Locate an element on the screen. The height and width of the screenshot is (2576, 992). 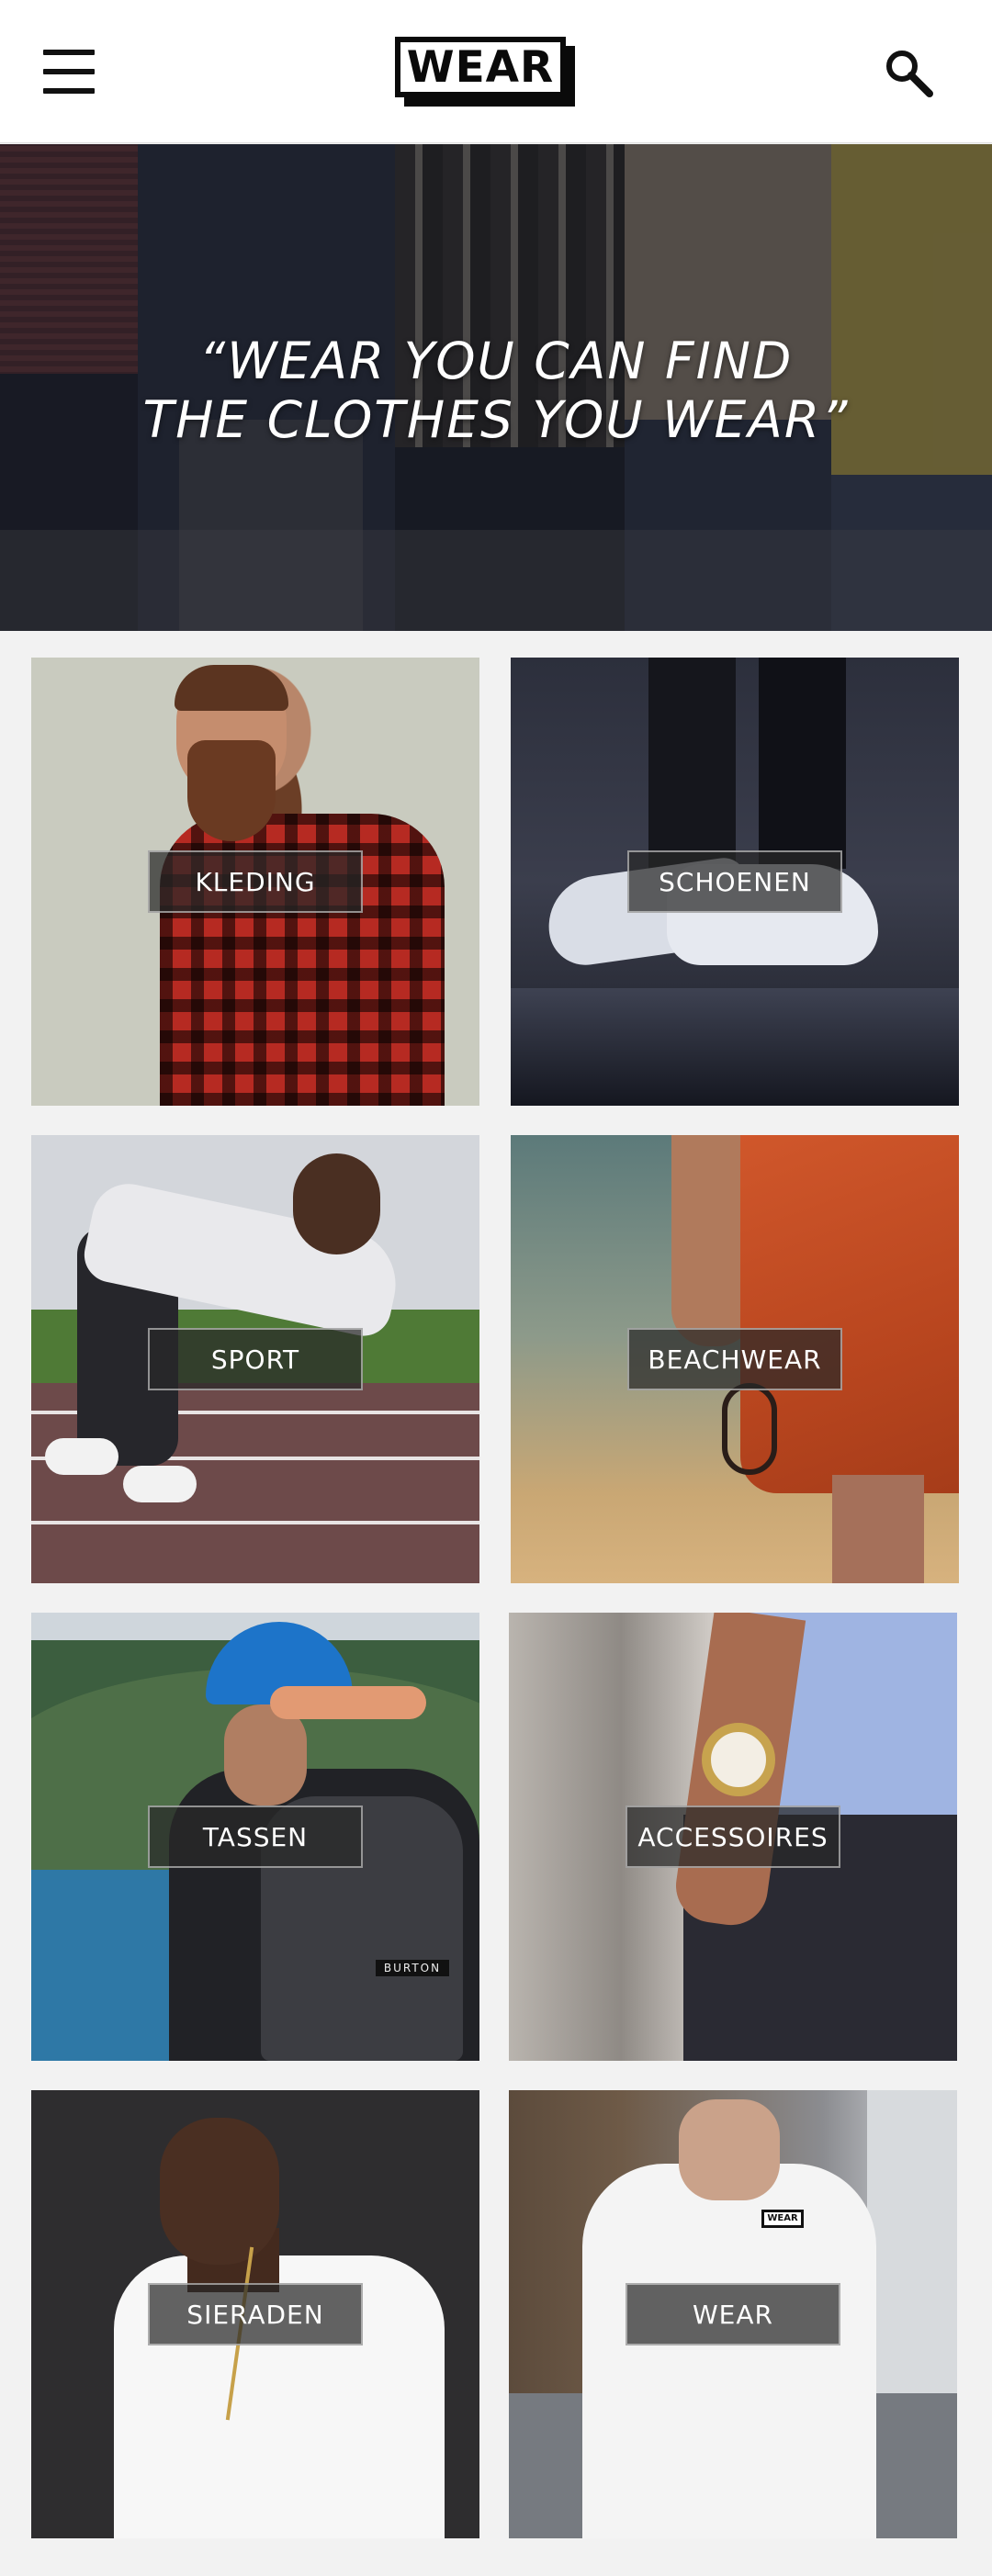
logo-text: WEAR is located at coordinates (480, 67).